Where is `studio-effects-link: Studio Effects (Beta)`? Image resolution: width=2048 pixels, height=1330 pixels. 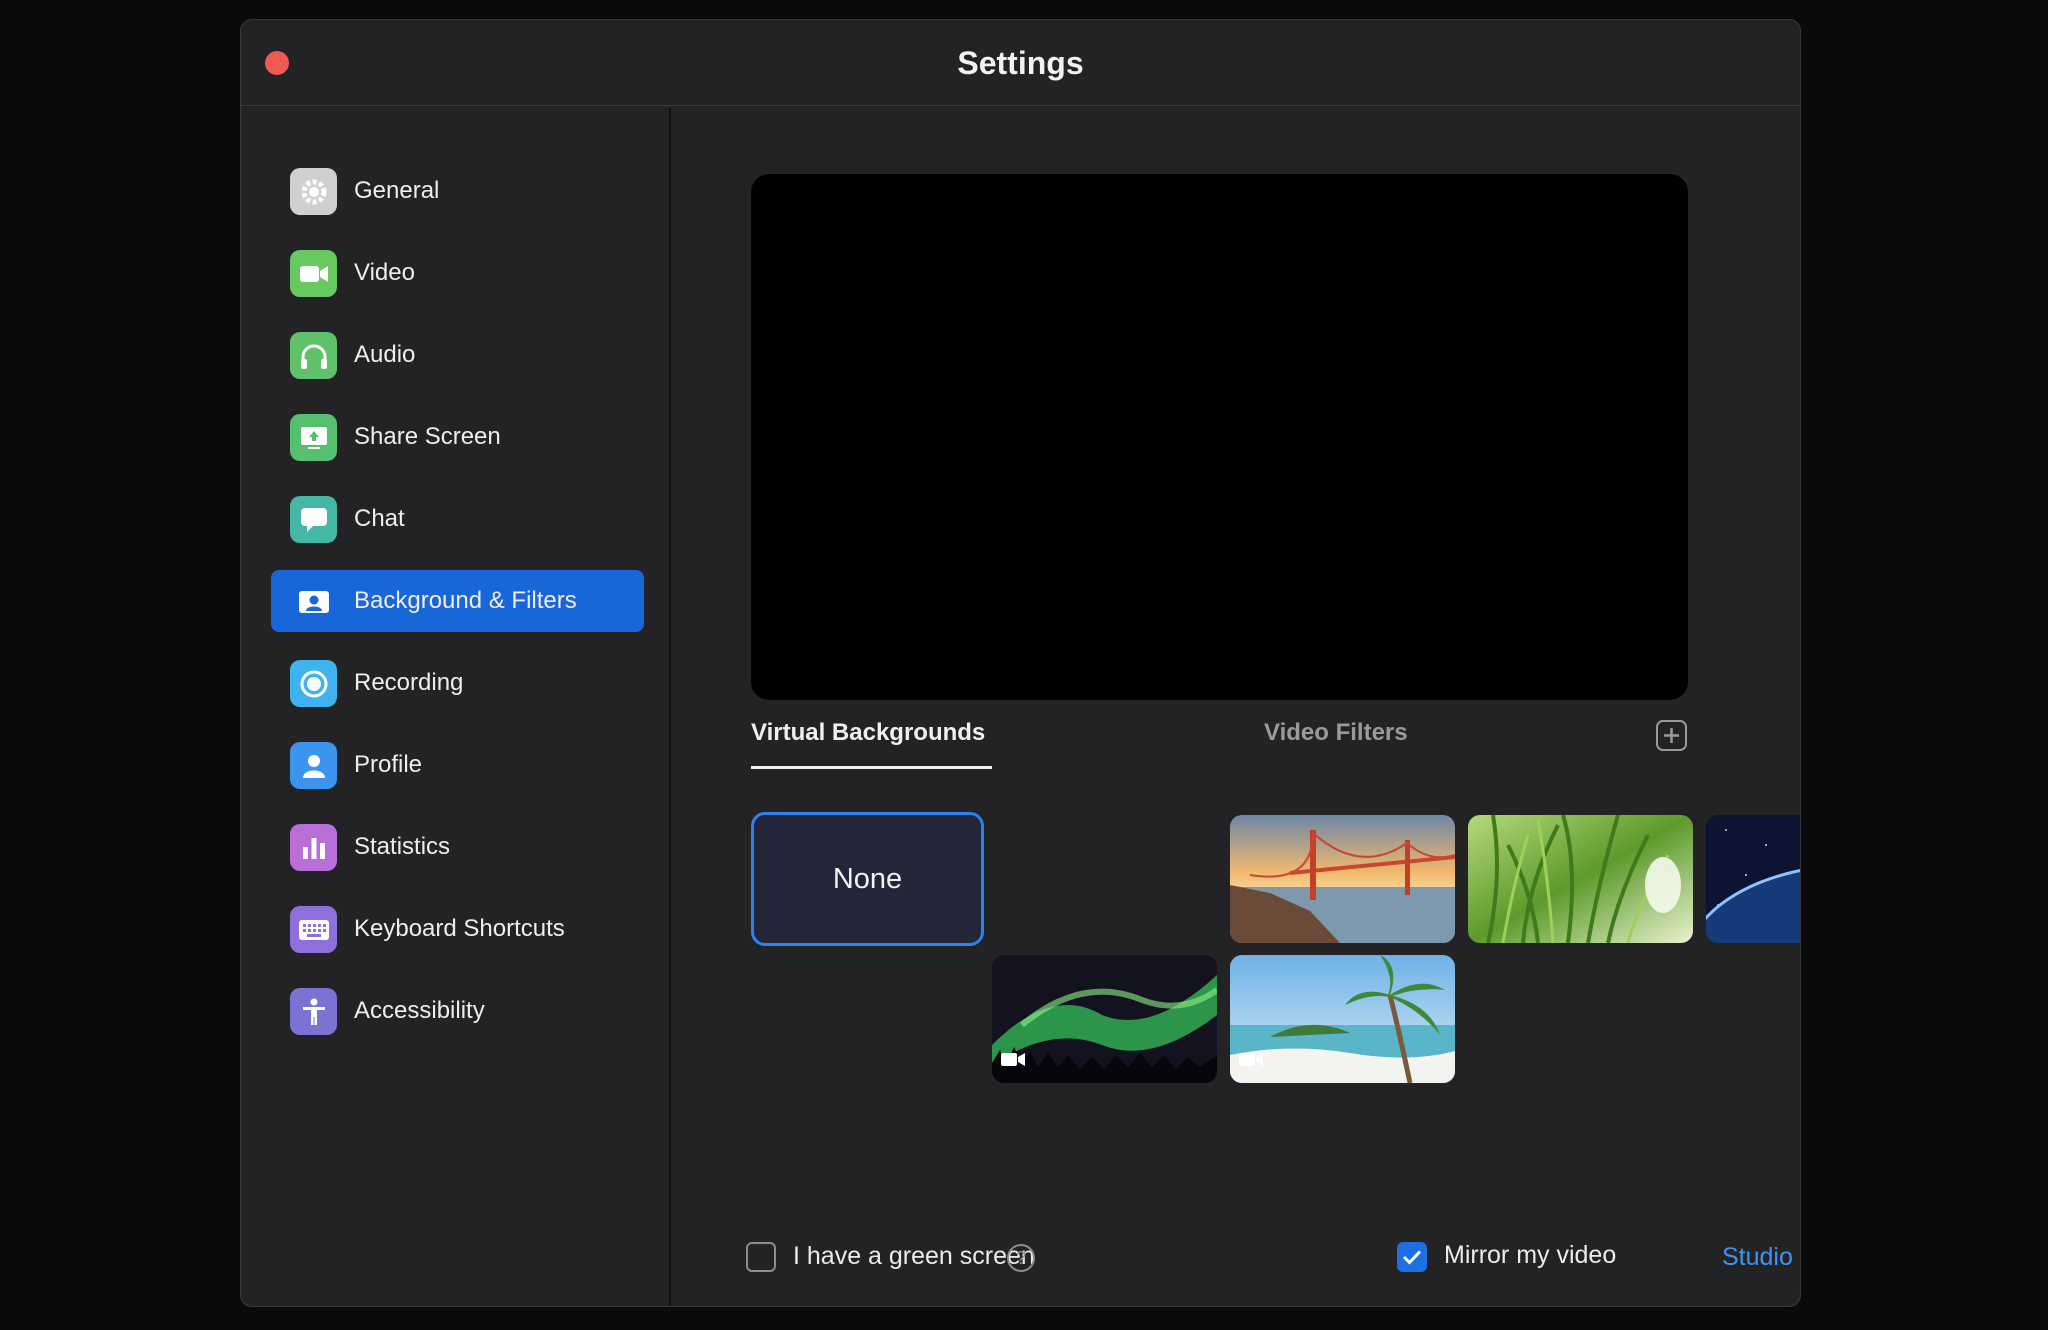 studio-effects-link: Studio Effects (Beta) is located at coordinates (1761, 1257).